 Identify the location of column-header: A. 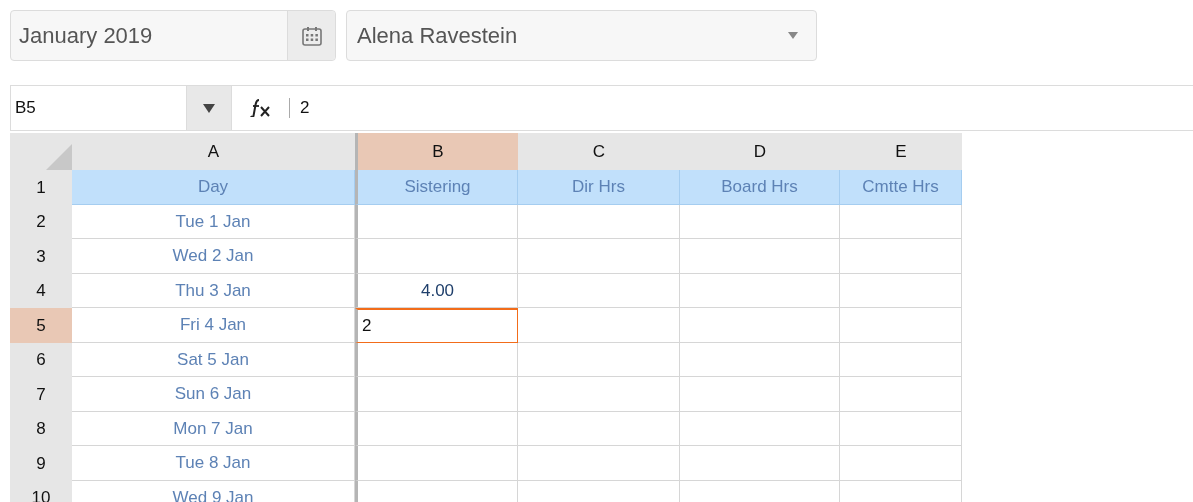
(213, 151).